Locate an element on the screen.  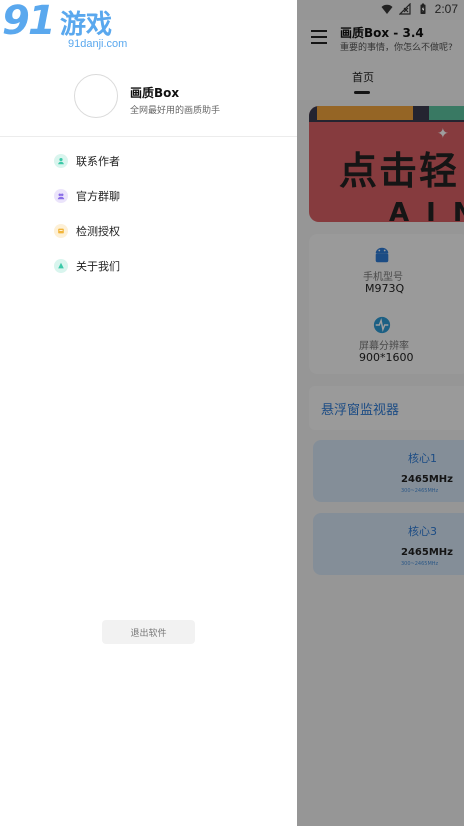
watermark-logo: 91 游戏 91danji.com is located at coordinates (68, 27).